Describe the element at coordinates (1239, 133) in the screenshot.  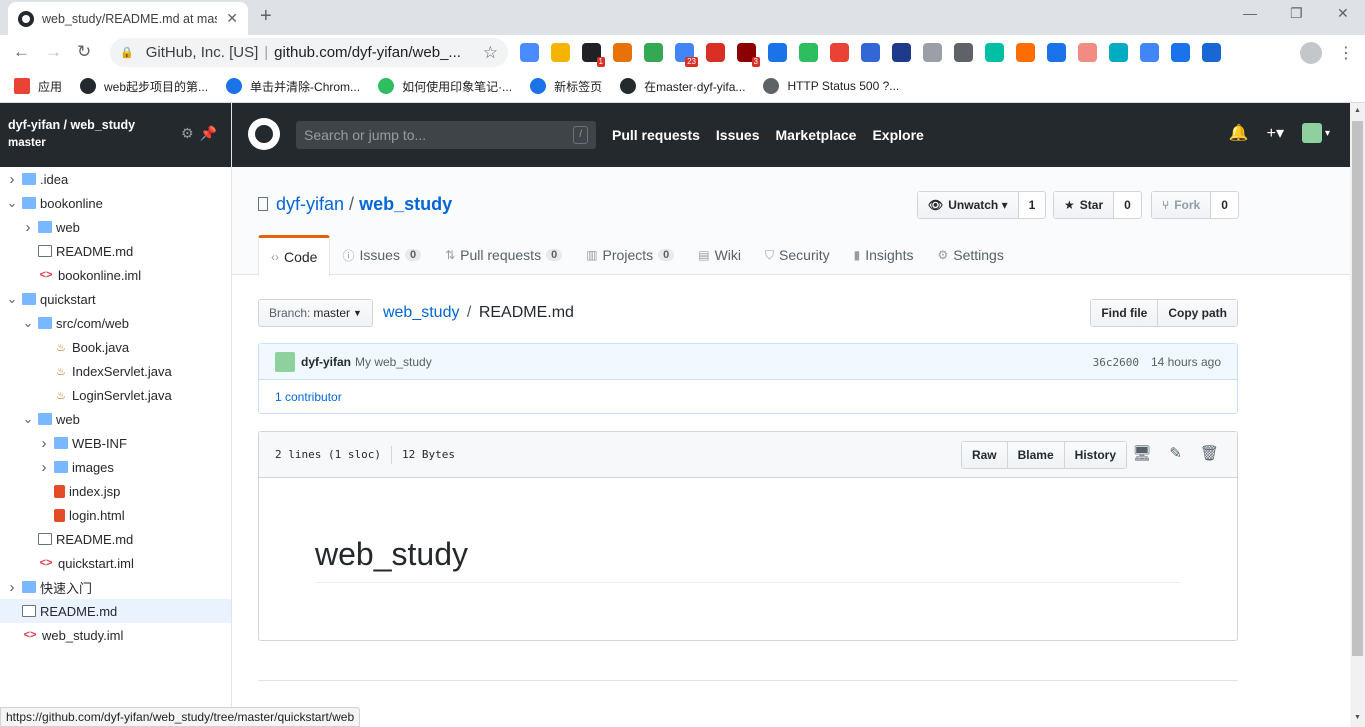
I see `notifications-bell-icon: 🔔` at that location.